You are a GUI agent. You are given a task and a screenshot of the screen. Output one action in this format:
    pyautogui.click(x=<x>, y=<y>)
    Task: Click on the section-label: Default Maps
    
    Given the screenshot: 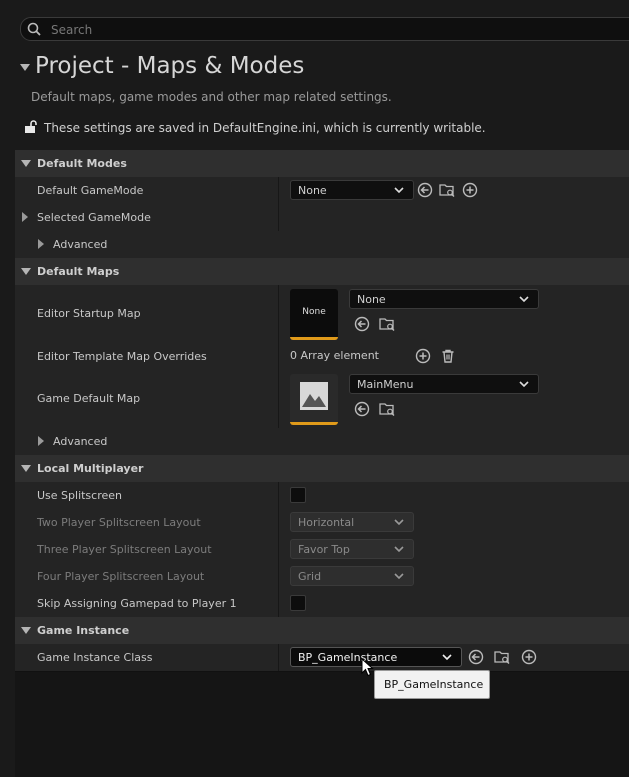 What is the action you would take?
    pyautogui.click(x=78, y=271)
    